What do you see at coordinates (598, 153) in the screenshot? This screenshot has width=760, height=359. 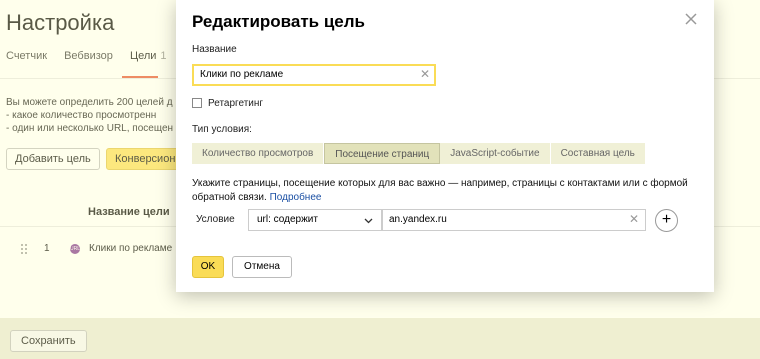 I see `condition-type-composite: Составная цель` at bounding box center [598, 153].